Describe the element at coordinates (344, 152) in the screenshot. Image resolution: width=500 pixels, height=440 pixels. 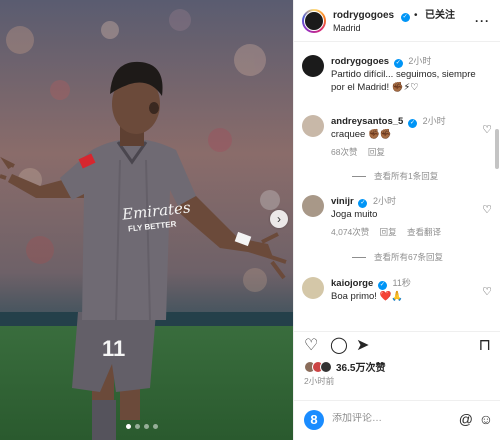
I see `comment-likes: 68次赞` at that location.